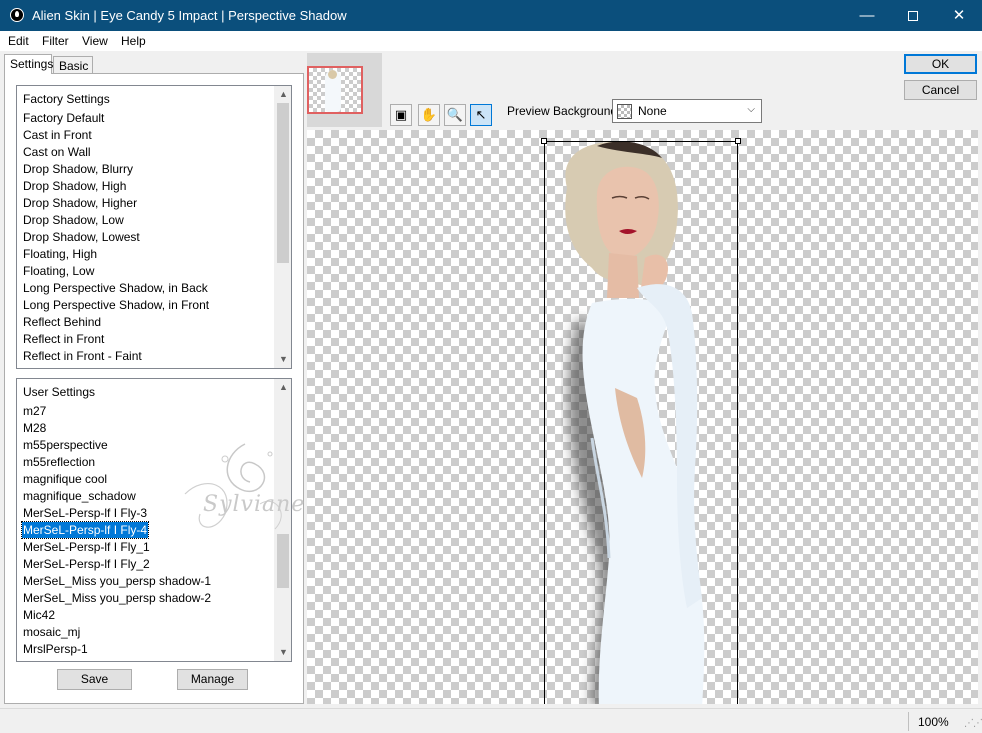 The width and height of the screenshot is (982, 733). I want to click on factory-setting-item: Long Perspective Shadow, in Back, so click(115, 288).